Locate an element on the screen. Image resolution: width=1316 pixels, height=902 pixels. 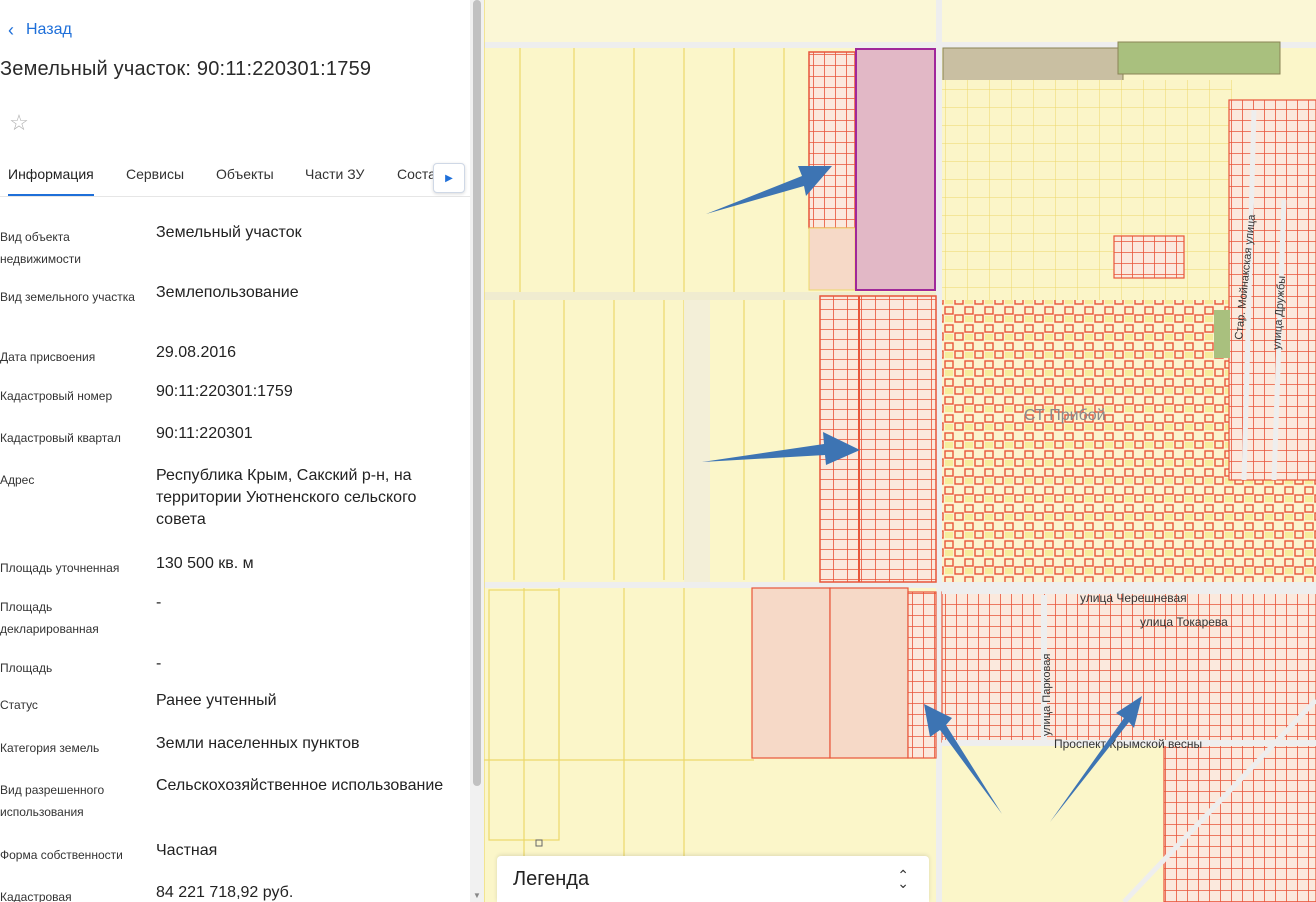
chevron-left-icon: ‹ is located at coordinates (11, 30).